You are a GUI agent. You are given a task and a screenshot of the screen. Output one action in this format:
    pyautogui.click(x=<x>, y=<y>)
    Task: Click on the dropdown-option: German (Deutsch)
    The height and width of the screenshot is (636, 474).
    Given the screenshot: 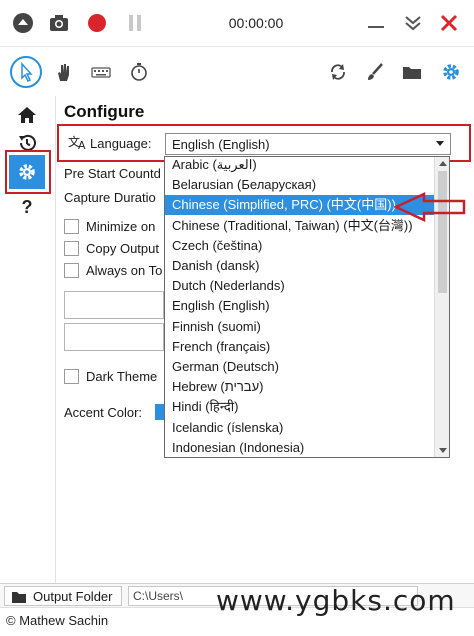 What is the action you would take?
    pyautogui.click(x=300, y=367)
    